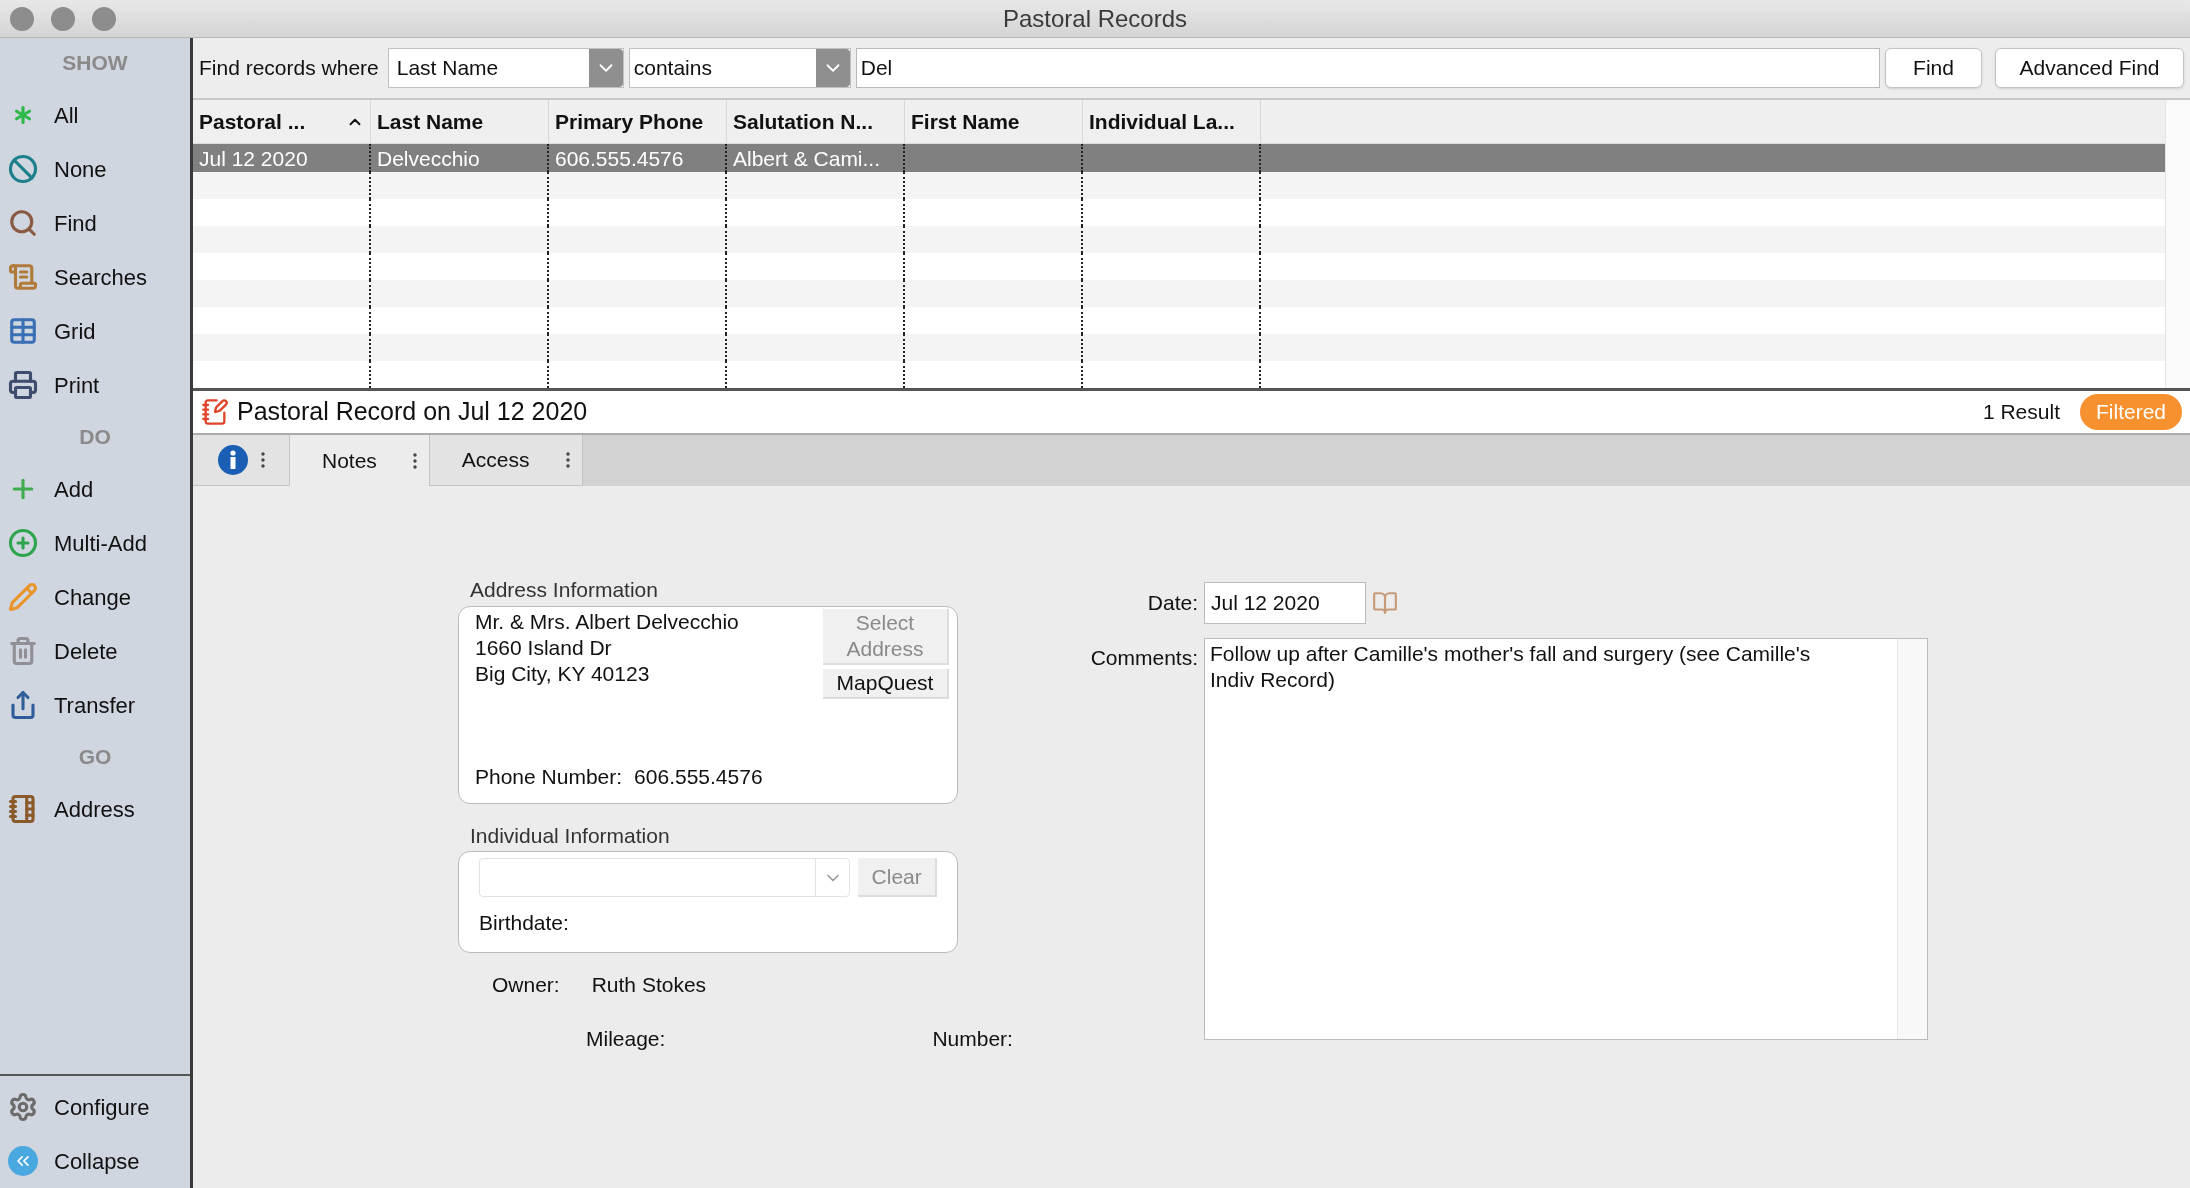  Describe the element at coordinates (23, 597) in the screenshot. I see `pencil-icon` at that location.